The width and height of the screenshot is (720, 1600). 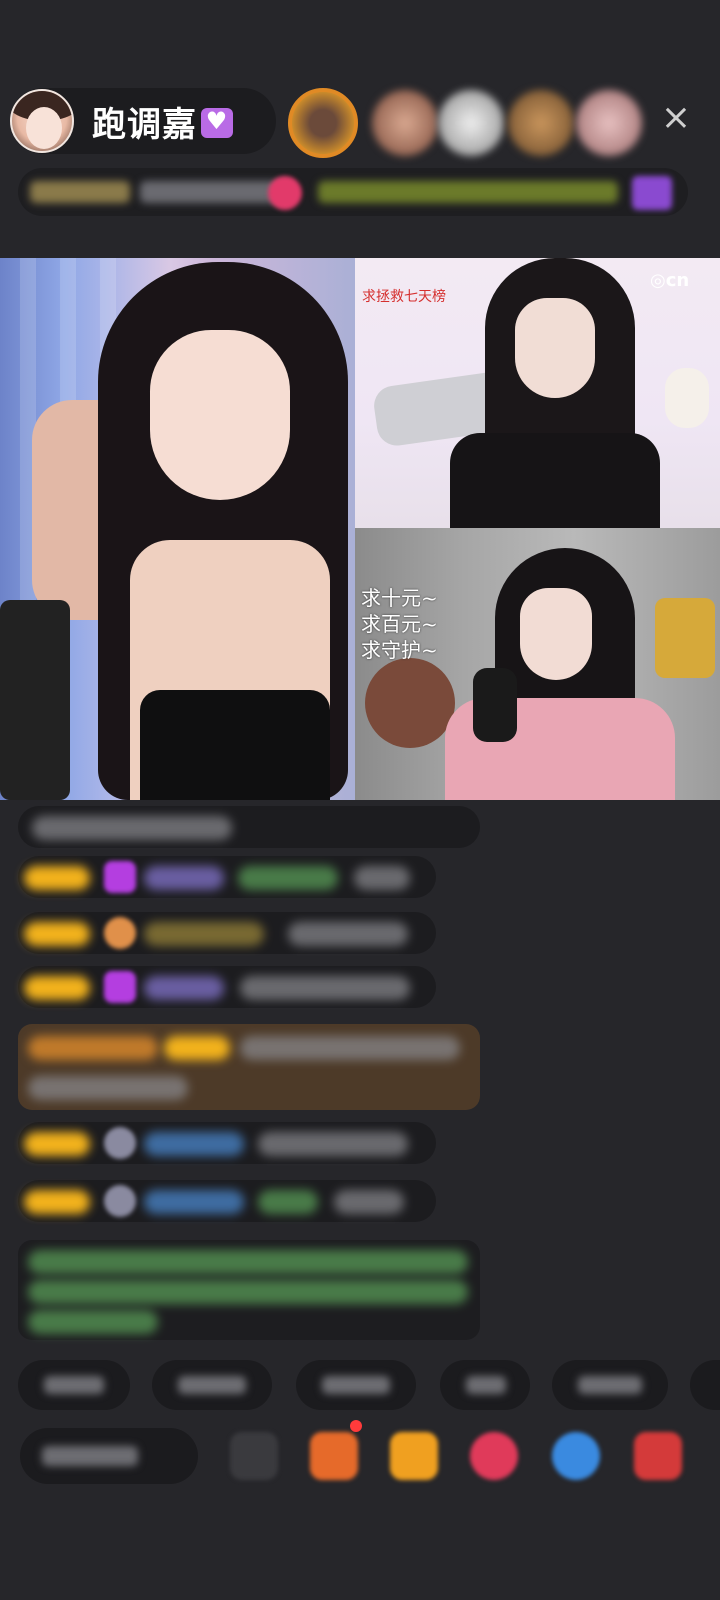 What do you see at coordinates (494, 1456) in the screenshot?
I see `heart-icon` at bounding box center [494, 1456].